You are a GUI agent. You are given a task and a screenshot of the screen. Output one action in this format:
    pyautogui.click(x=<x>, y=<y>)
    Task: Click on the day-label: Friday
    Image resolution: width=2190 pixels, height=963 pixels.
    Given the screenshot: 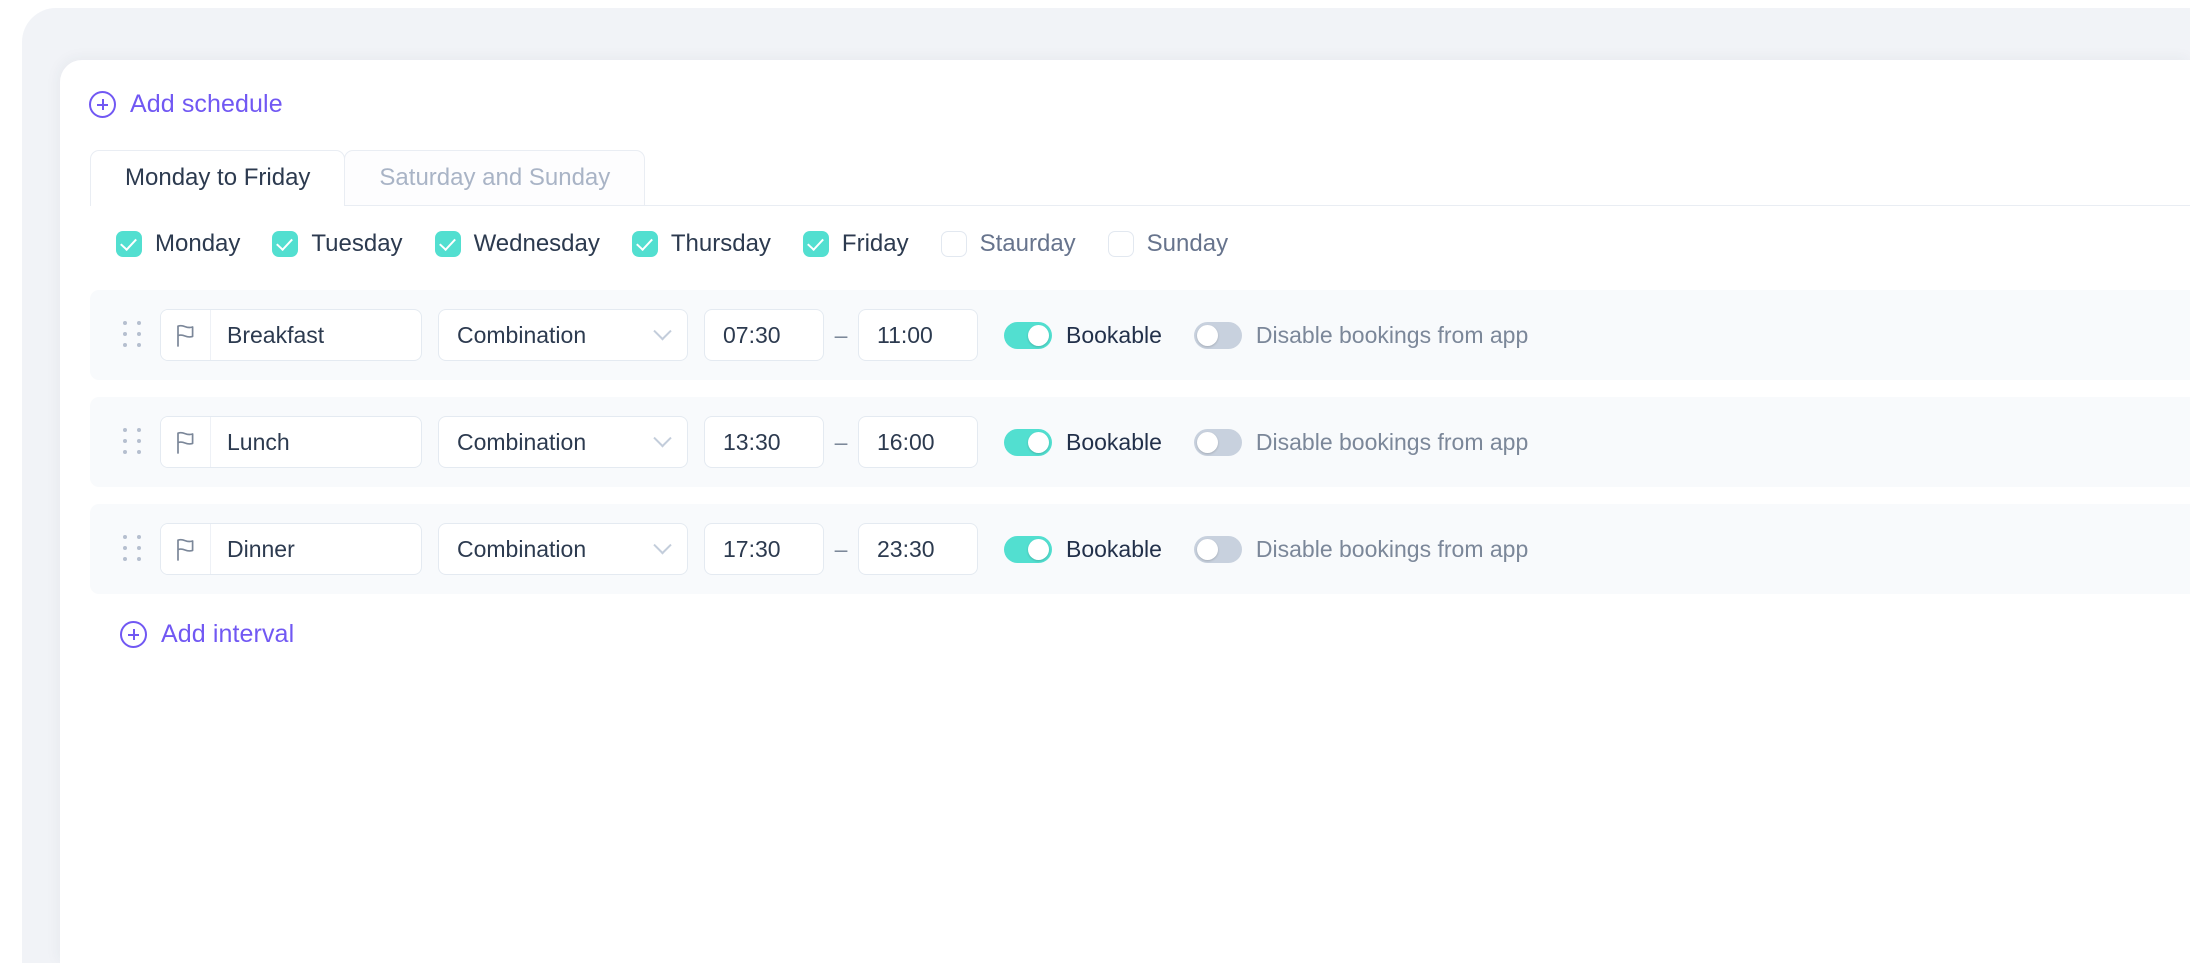 What is the action you would take?
    pyautogui.click(x=875, y=243)
    